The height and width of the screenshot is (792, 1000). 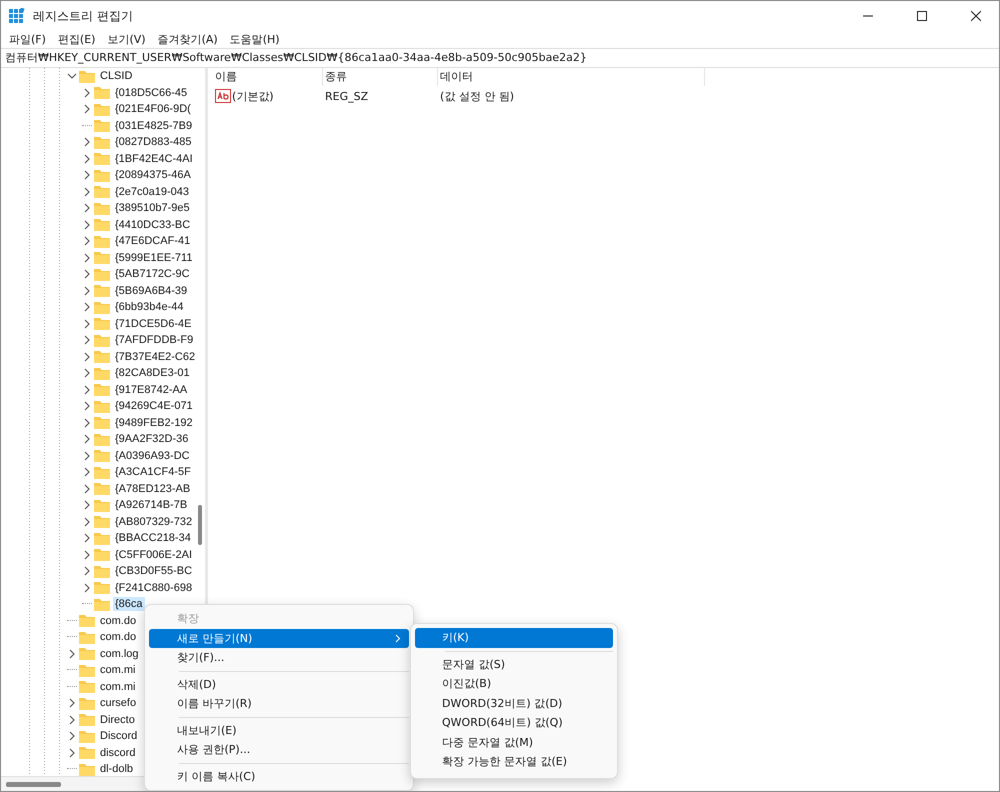 What do you see at coordinates (153, 587) in the screenshot?
I see `tree-item: {F241C880-698` at bounding box center [153, 587].